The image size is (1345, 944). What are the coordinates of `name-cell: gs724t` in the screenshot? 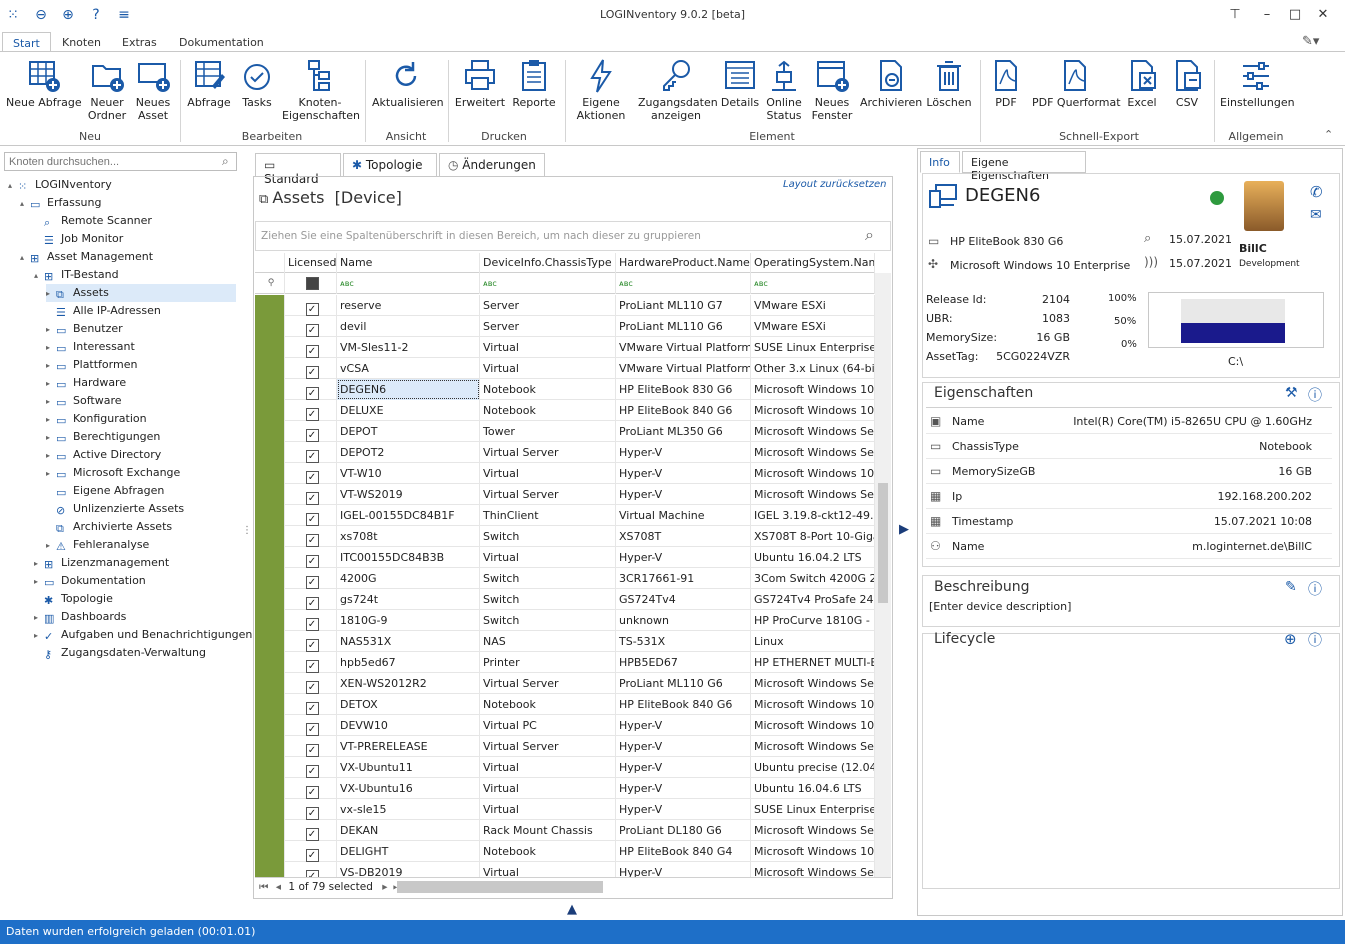 It's located at (408, 599).